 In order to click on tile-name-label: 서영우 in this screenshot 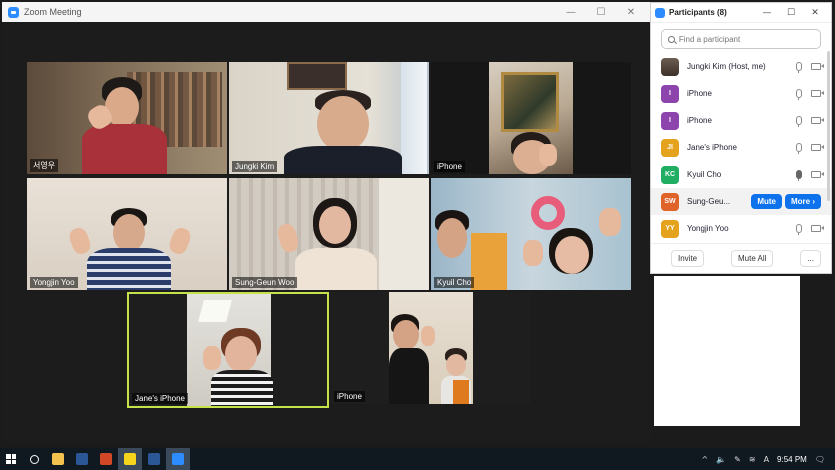, I will do `click(44, 165)`.